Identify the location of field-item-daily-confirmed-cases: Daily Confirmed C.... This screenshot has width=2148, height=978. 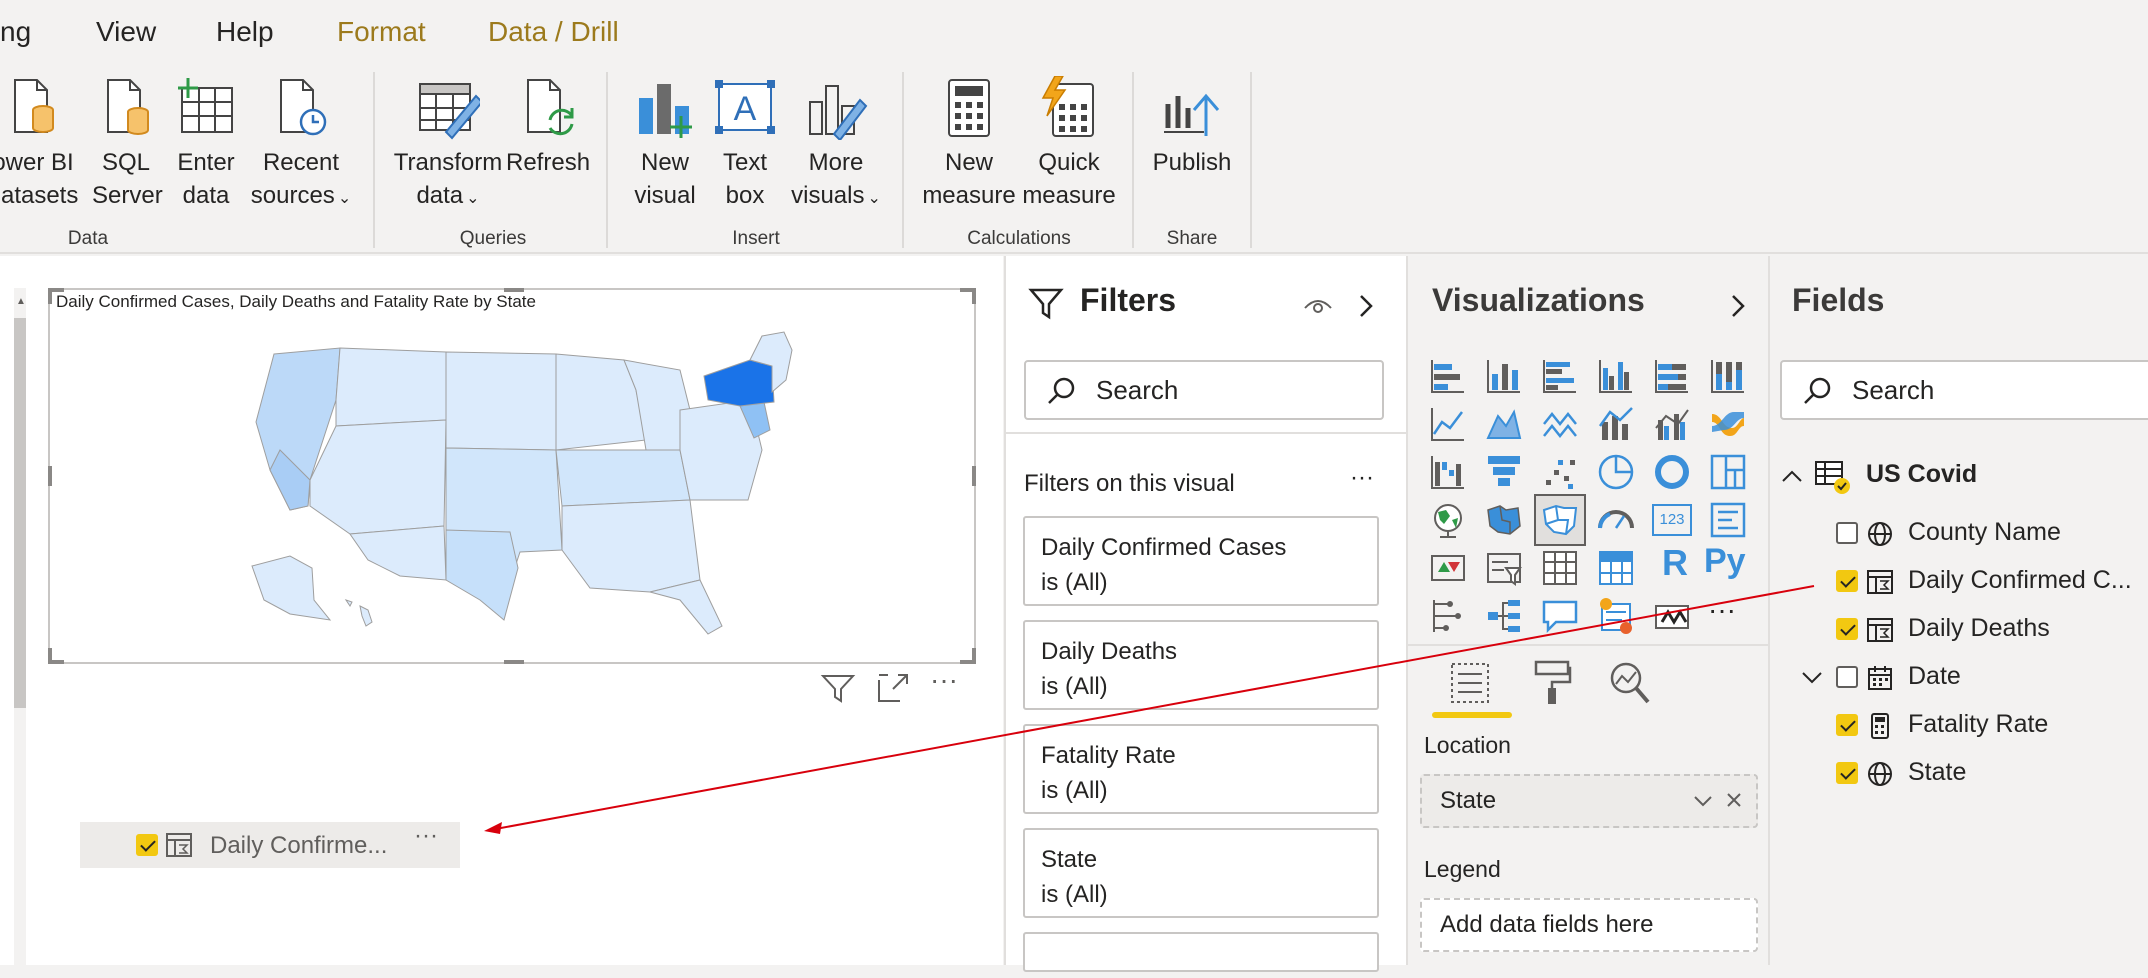
(1959, 582).